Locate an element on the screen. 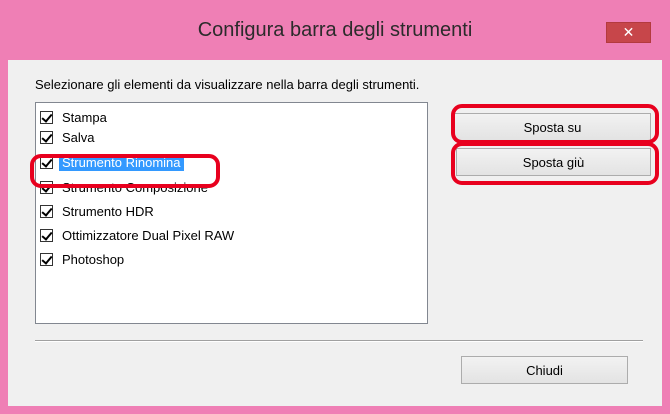  item-label: Salva is located at coordinates (78, 137).